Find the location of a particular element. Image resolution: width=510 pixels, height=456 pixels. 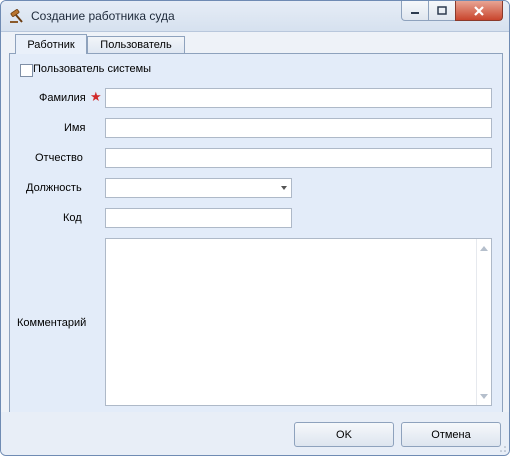

minimize-button is located at coordinates (415, 11).